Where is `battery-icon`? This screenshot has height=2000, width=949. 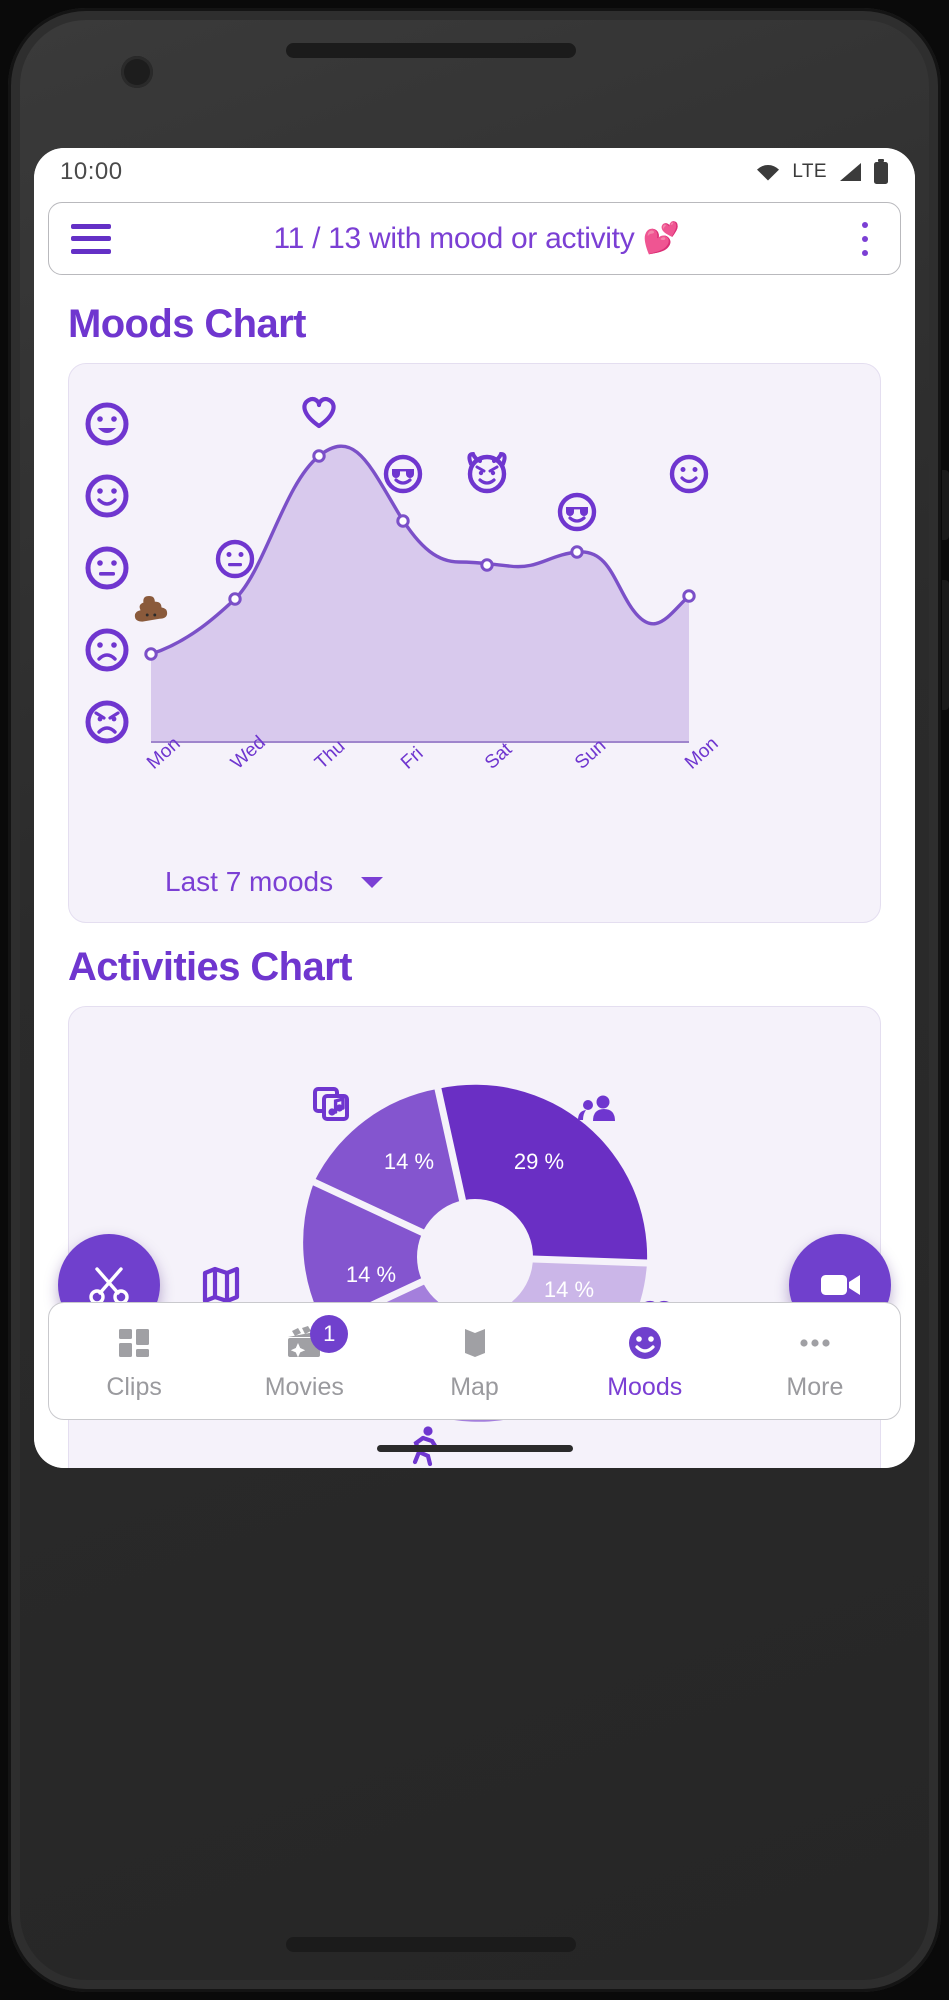 battery-icon is located at coordinates (881, 171).